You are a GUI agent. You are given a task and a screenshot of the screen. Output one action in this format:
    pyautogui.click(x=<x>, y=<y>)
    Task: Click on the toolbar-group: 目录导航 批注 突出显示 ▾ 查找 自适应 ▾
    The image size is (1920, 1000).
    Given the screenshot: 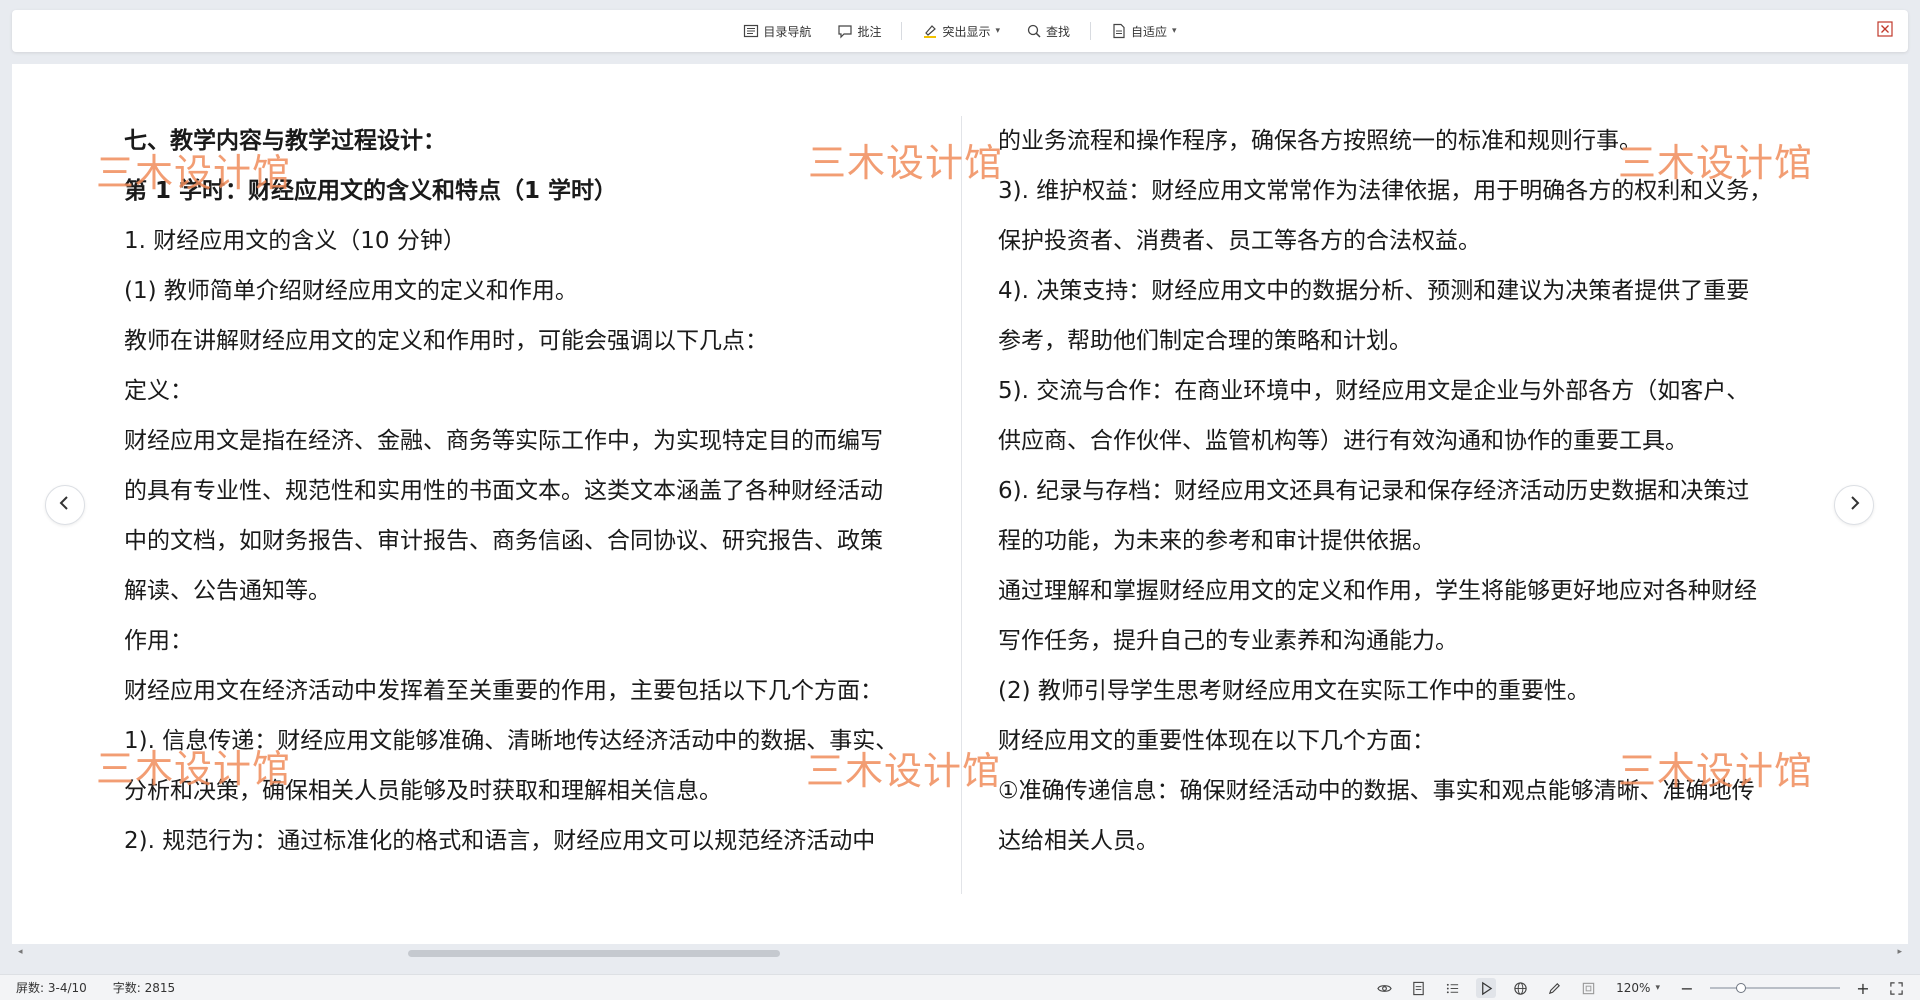 What is the action you would take?
    pyautogui.click(x=959, y=31)
    